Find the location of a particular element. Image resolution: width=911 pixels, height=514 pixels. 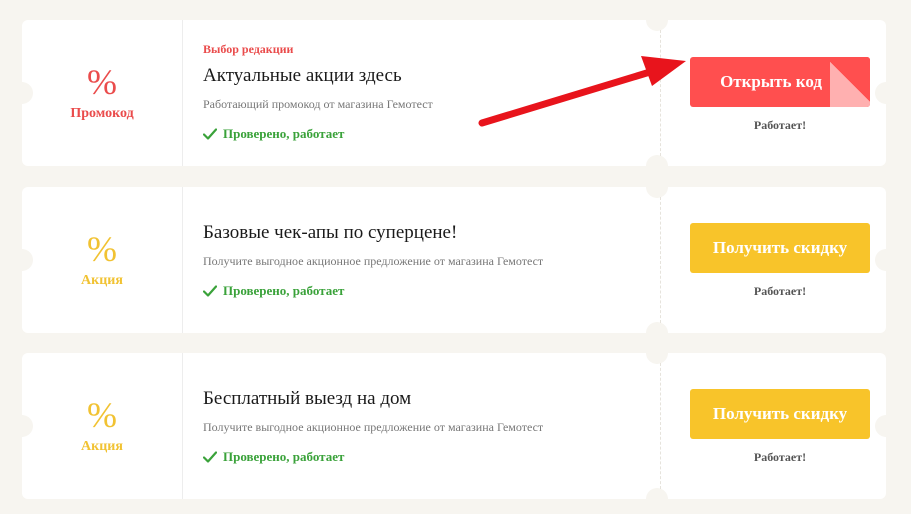

open-code-button: Открыть код is located at coordinates (780, 82).